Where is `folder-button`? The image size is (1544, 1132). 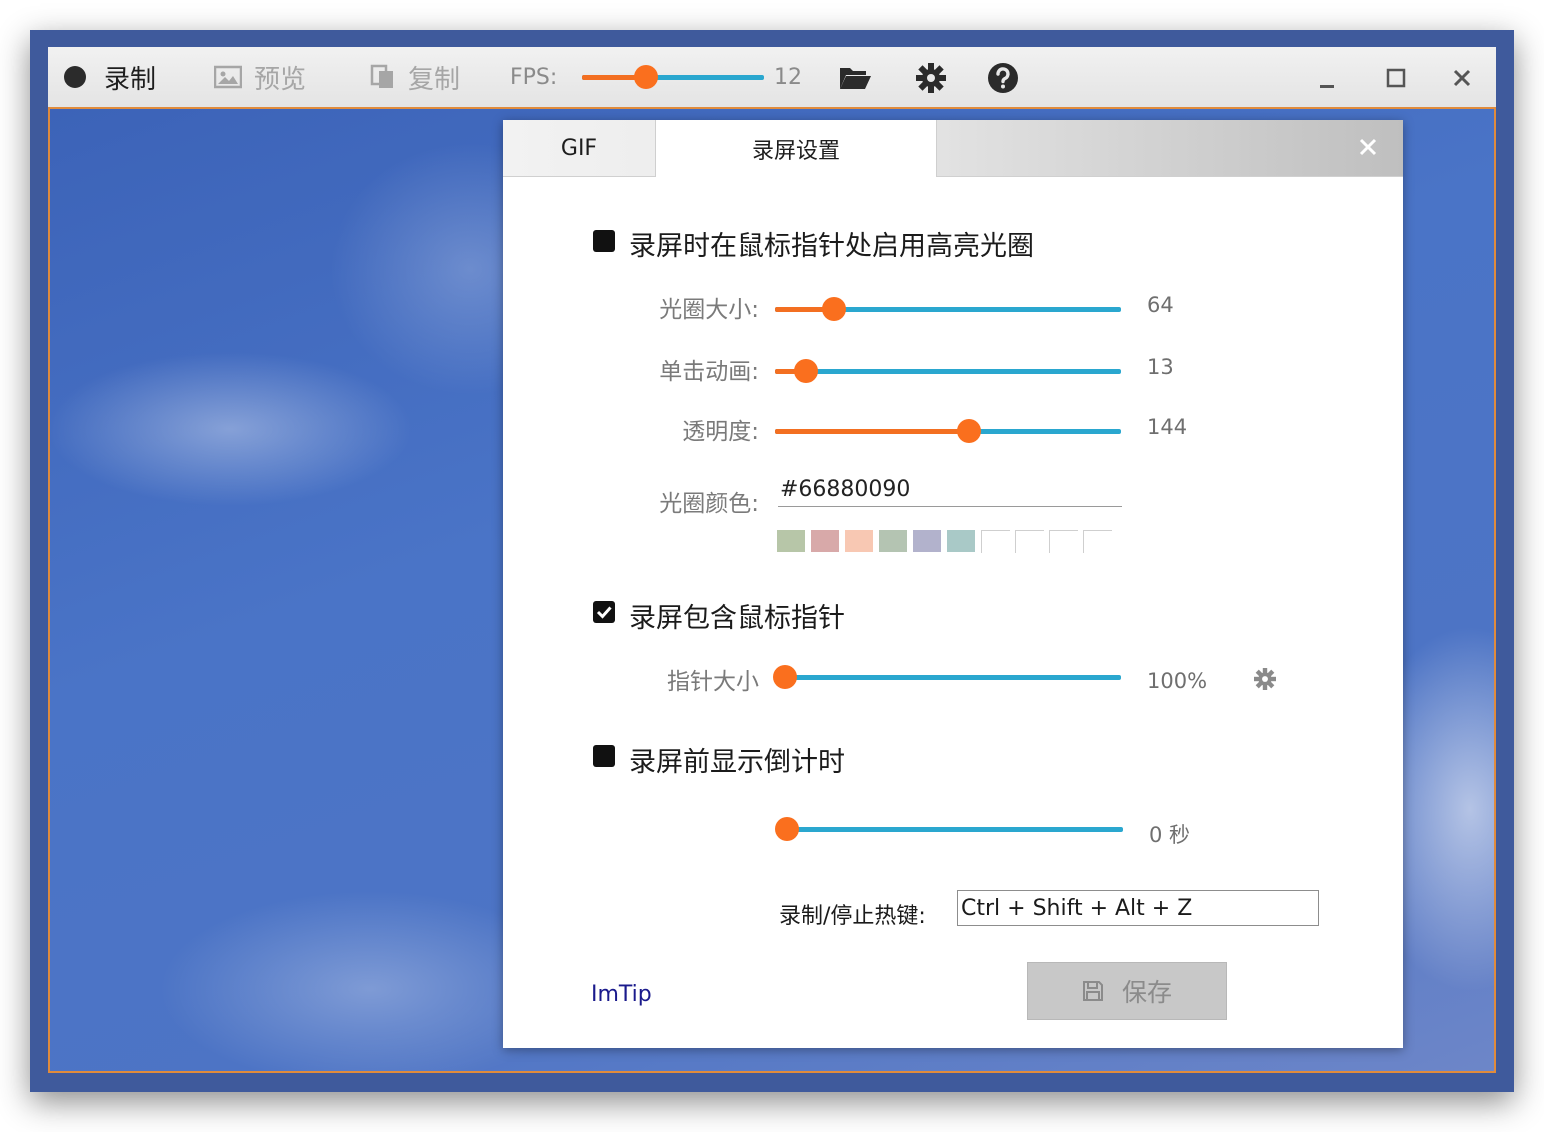 folder-button is located at coordinates (855, 78).